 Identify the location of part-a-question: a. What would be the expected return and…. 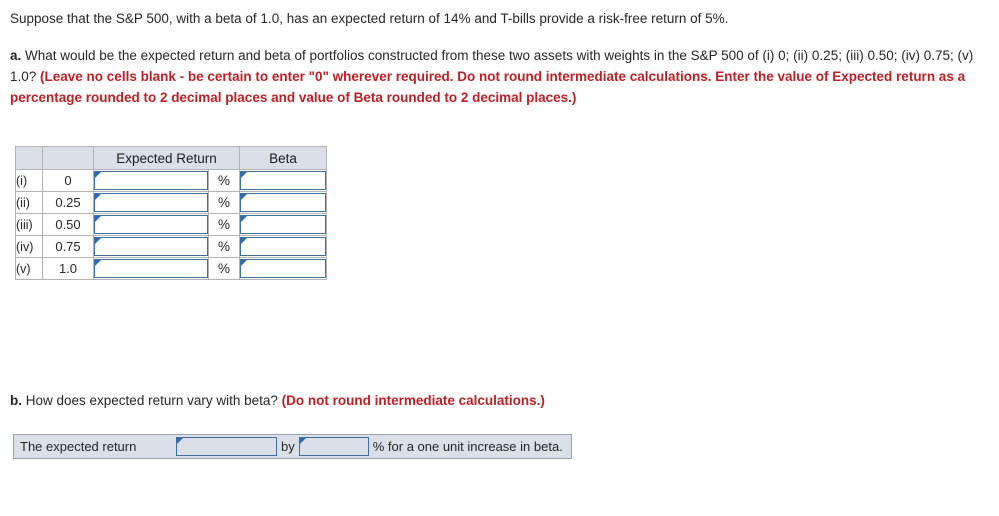
(493, 76).